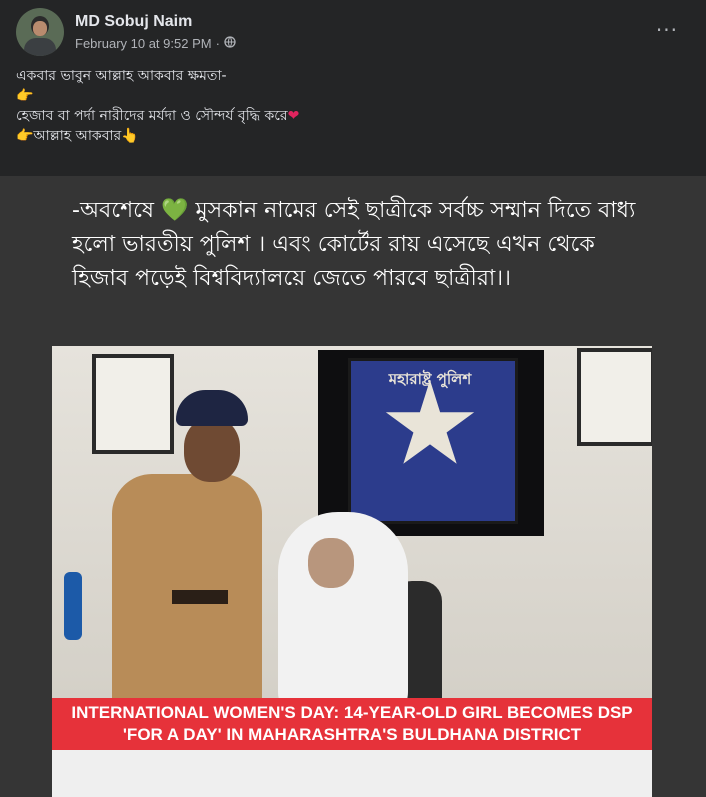 Image resolution: width=706 pixels, height=797 pixels. I want to click on officer-belt, so click(200, 597).